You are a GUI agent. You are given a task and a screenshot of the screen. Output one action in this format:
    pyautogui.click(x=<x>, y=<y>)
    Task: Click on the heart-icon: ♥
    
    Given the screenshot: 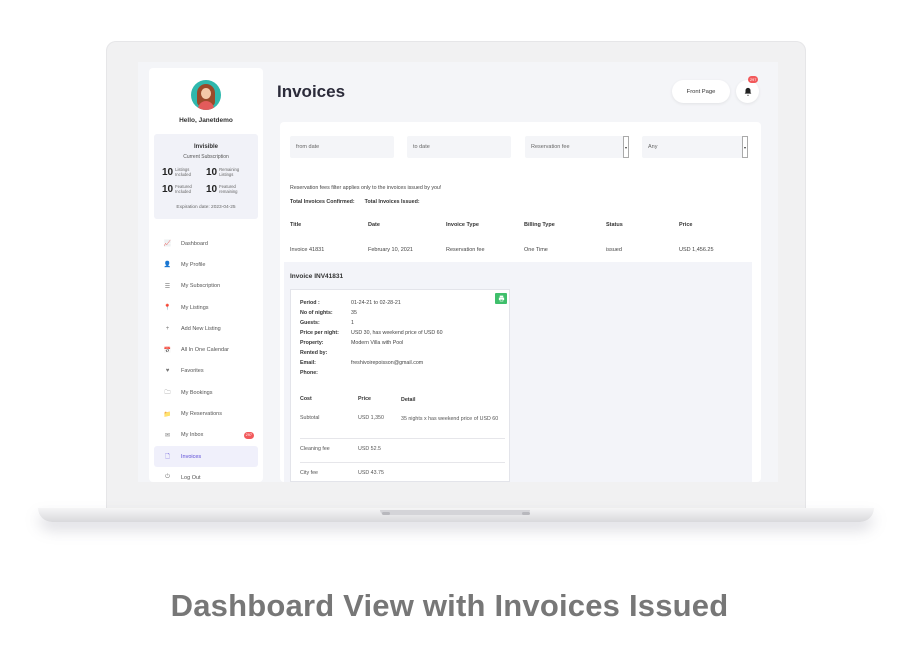 What is the action you would take?
    pyautogui.click(x=167, y=371)
    